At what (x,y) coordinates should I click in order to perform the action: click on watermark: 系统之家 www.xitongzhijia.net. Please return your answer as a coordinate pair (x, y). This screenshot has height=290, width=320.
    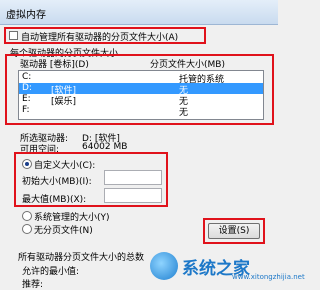
    Looking at the image, I should click on (227, 268).